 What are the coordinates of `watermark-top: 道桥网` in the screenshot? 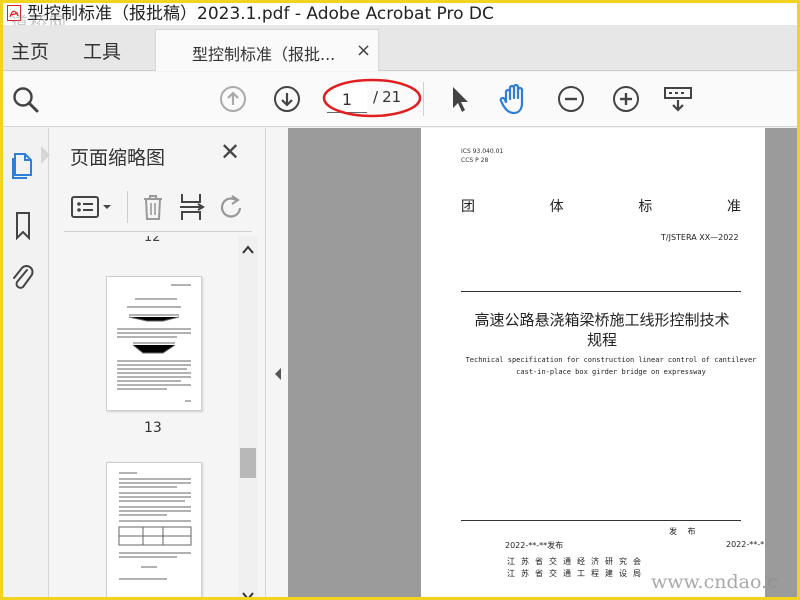 It's located at (39, 19).